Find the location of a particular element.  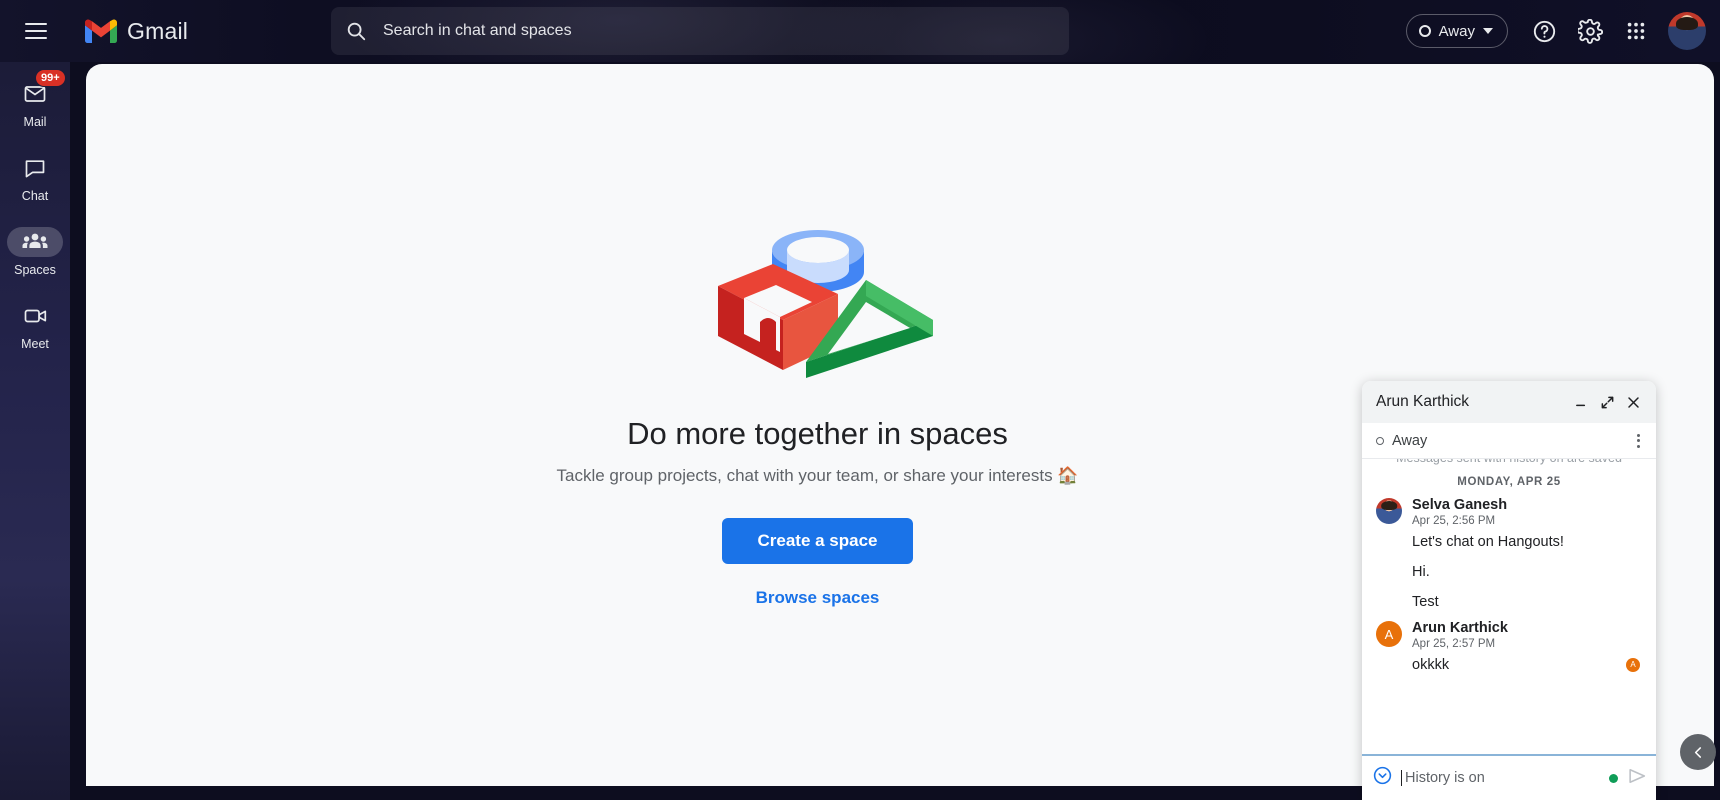

message-text-row: Hi. is located at coordinates (1504, 572).